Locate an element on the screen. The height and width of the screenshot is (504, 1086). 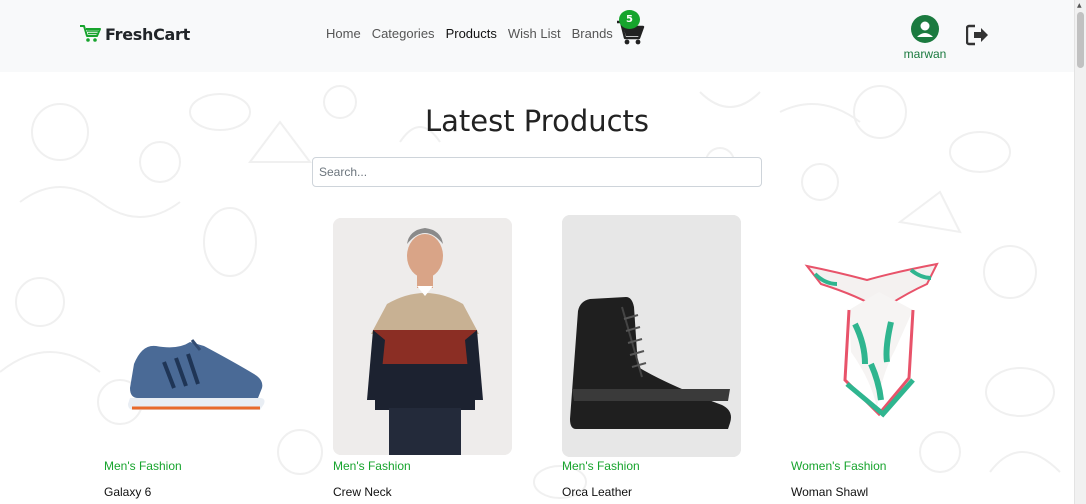
brand-name: FreshCart is located at coordinates (147, 34).